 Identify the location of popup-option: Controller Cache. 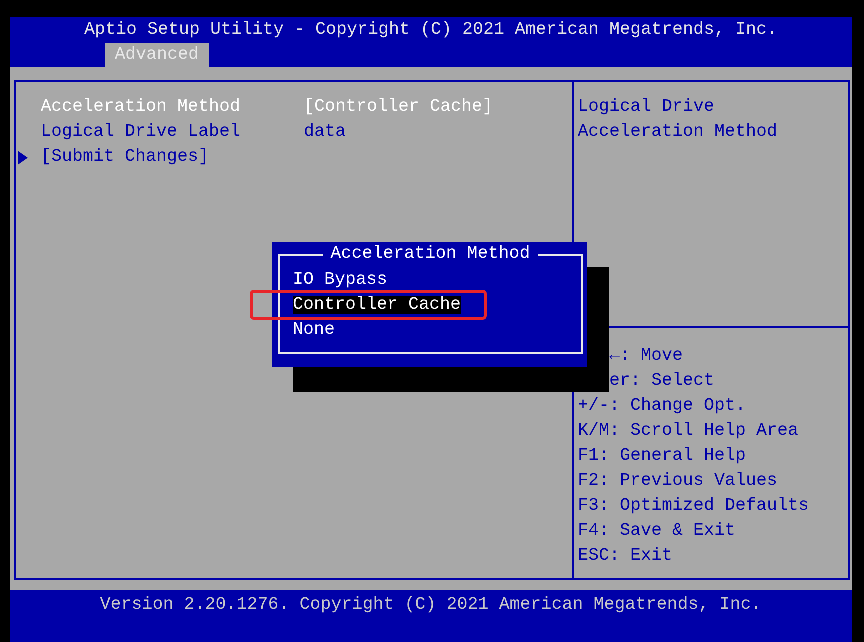
(377, 305).